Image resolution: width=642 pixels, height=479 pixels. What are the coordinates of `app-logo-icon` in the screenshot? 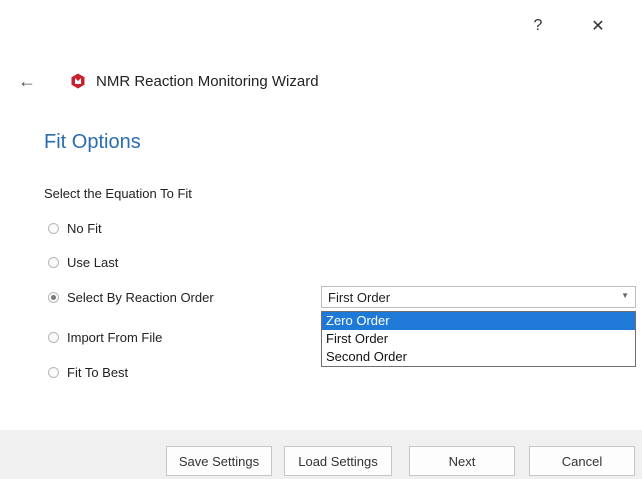 It's located at (78, 81).